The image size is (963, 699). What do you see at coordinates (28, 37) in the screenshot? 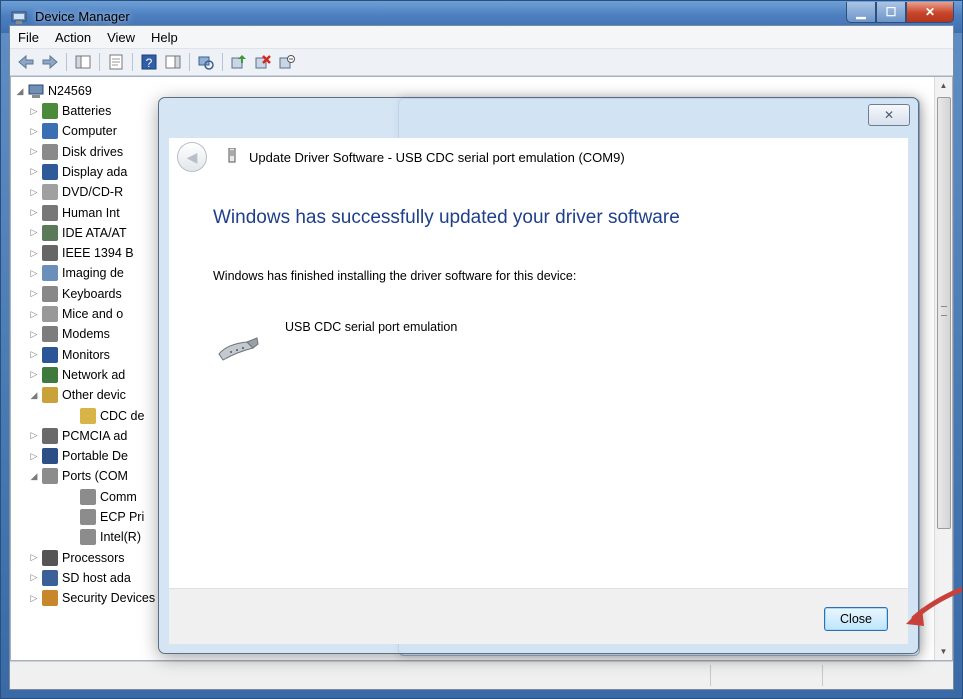
I see `menu-file: File` at bounding box center [28, 37].